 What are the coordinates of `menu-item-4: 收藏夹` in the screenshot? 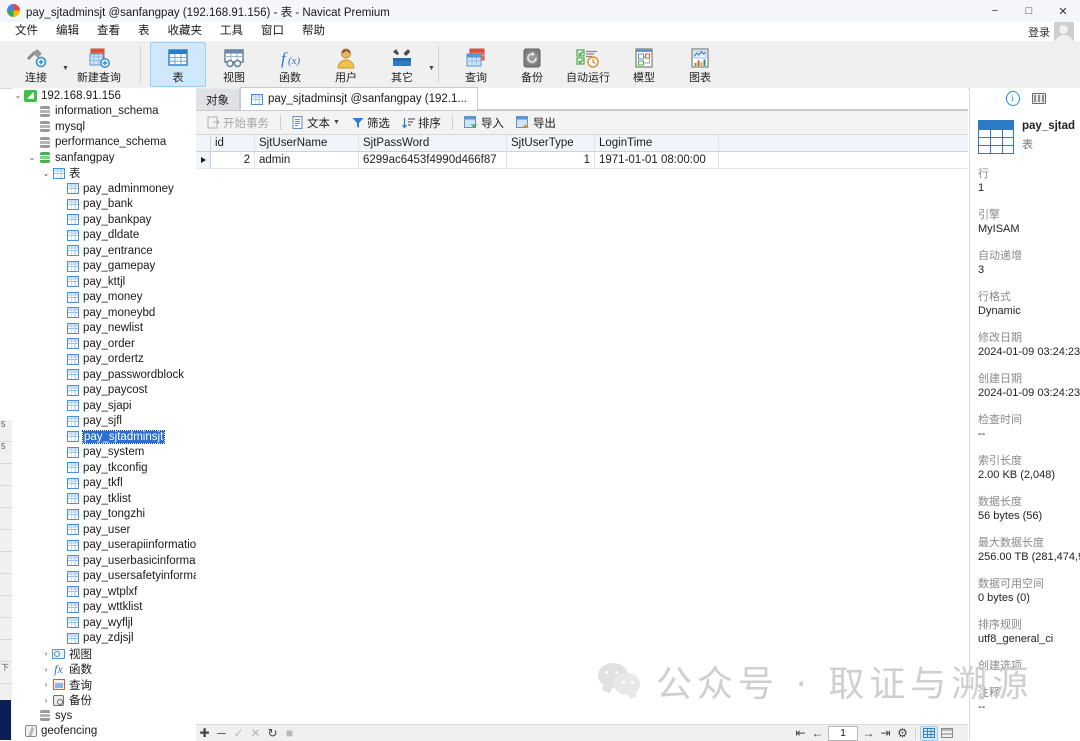 It's located at (185, 31).